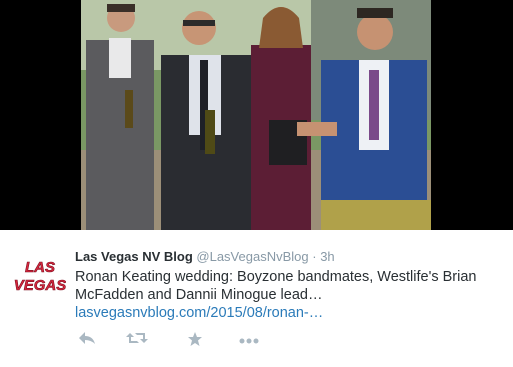 This screenshot has width=513, height=367. I want to click on tweet-header: Las Vegas NV Blog @LasVegasNvBlog · 3h, so click(205, 256).